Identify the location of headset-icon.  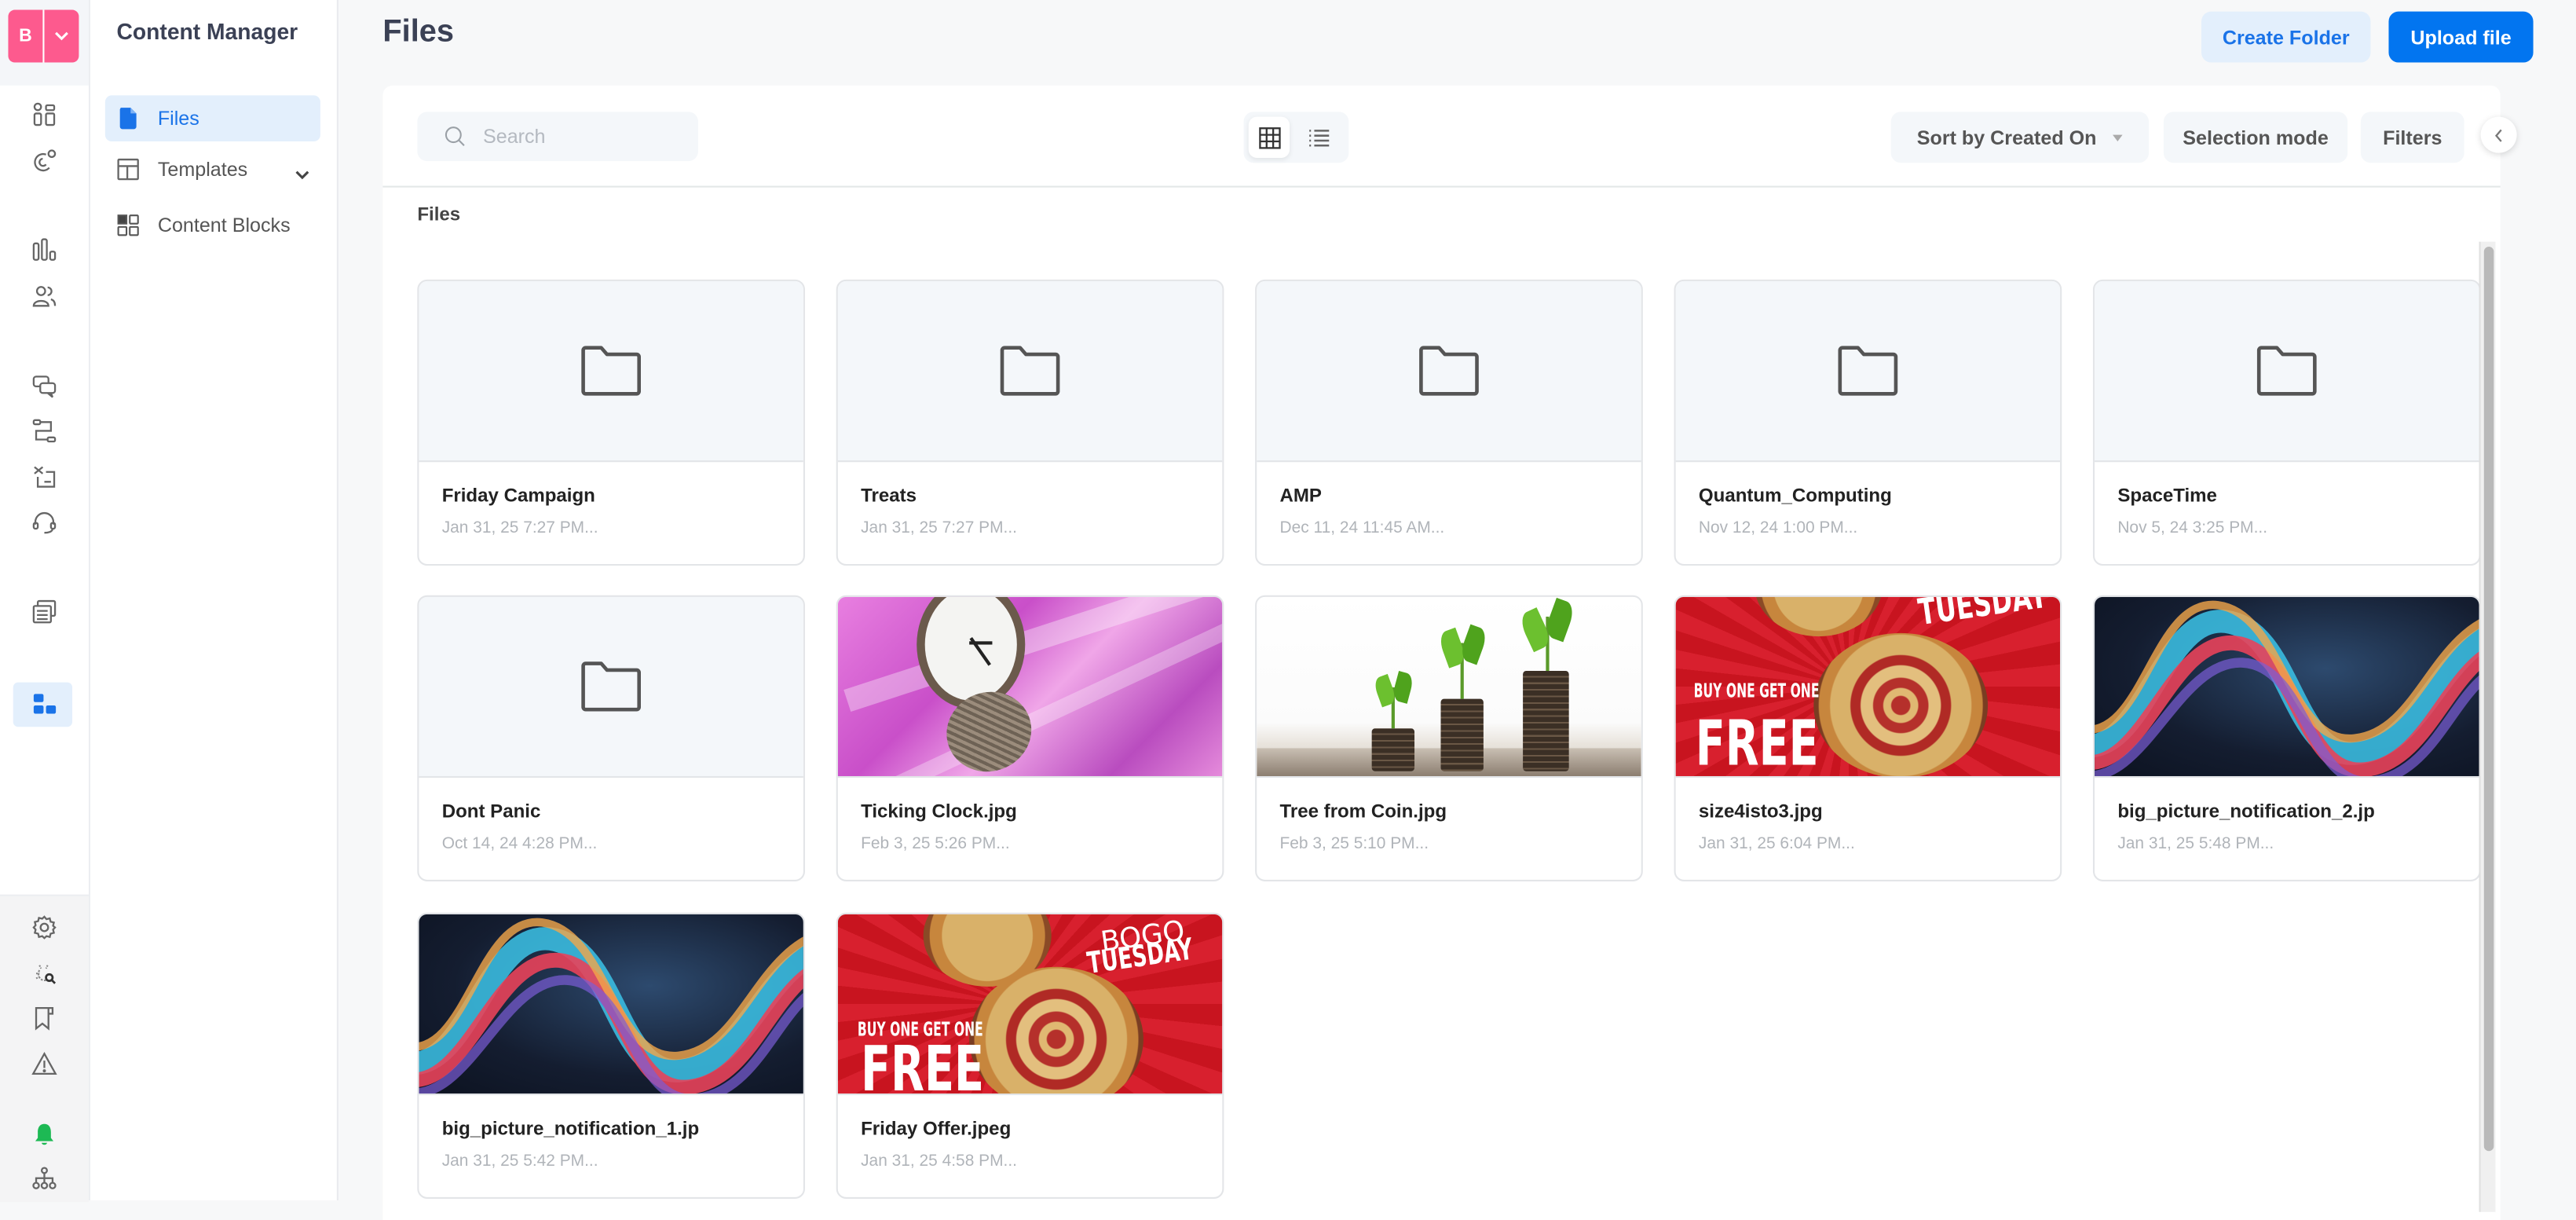
(44, 523).